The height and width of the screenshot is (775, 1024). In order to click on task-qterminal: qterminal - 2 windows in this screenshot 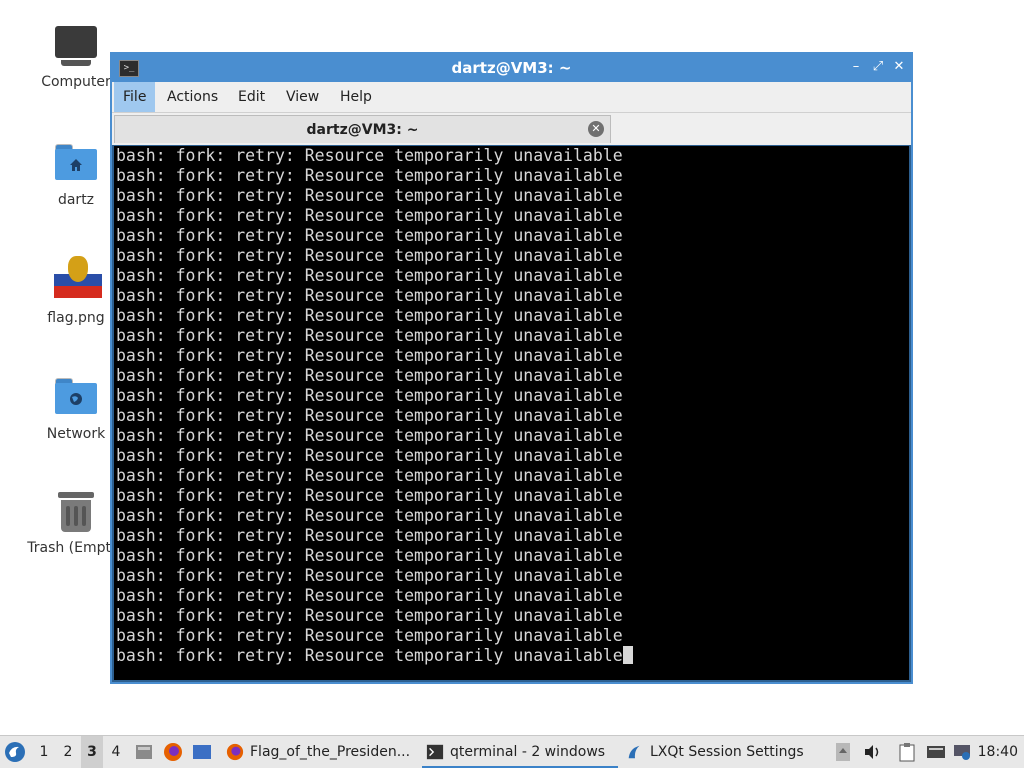, I will do `click(520, 752)`.